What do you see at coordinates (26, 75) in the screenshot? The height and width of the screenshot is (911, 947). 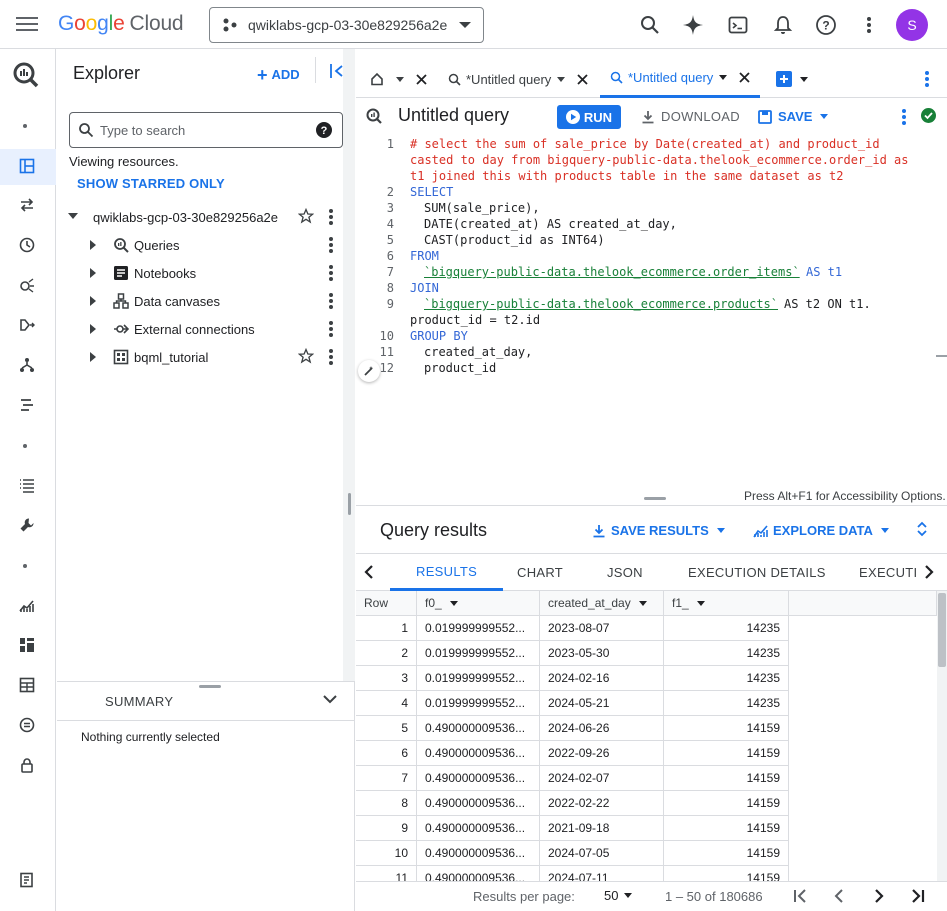 I see `bigquery-logo-icon` at bounding box center [26, 75].